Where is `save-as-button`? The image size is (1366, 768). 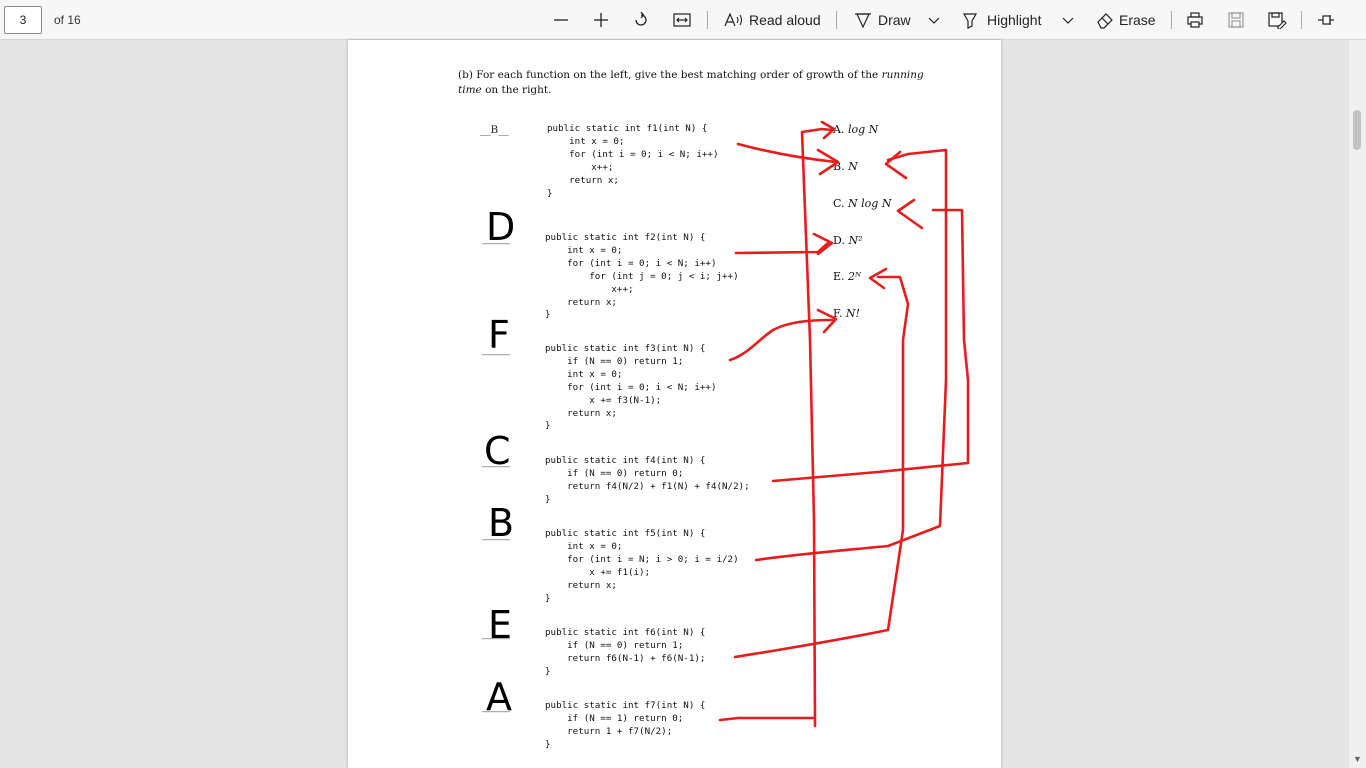
save-as-button is located at coordinates (1277, 20).